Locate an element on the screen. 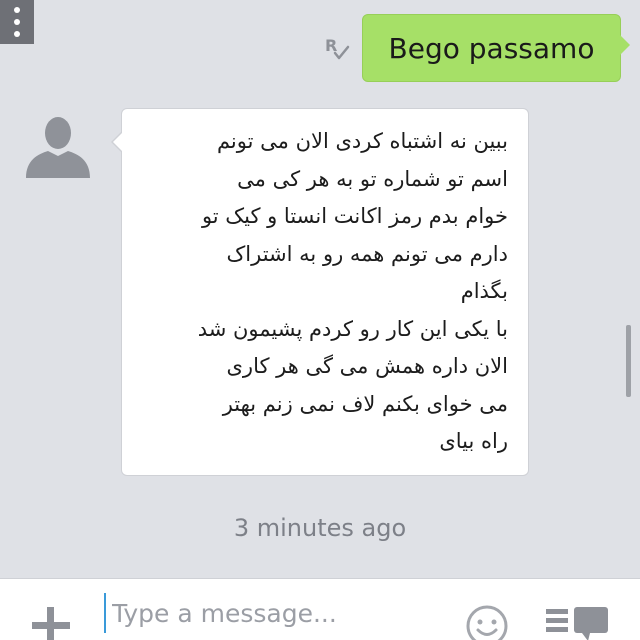 This screenshot has width=640, height=640. message-composer is located at coordinates (320, 609).